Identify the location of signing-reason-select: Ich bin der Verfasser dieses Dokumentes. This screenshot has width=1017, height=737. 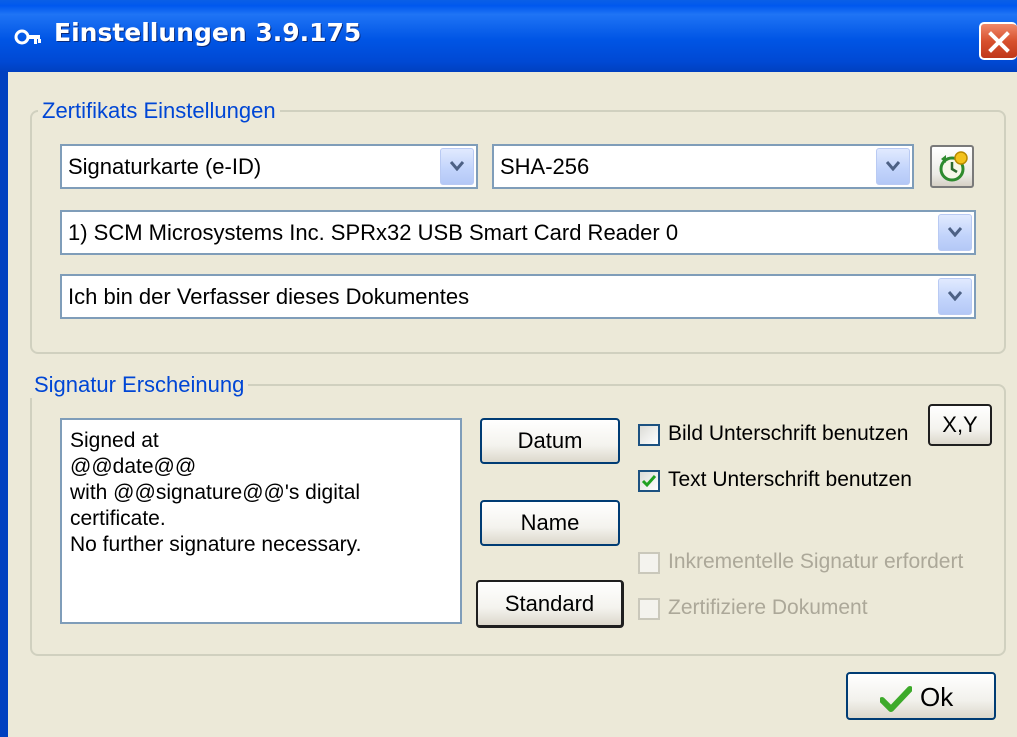
(518, 296).